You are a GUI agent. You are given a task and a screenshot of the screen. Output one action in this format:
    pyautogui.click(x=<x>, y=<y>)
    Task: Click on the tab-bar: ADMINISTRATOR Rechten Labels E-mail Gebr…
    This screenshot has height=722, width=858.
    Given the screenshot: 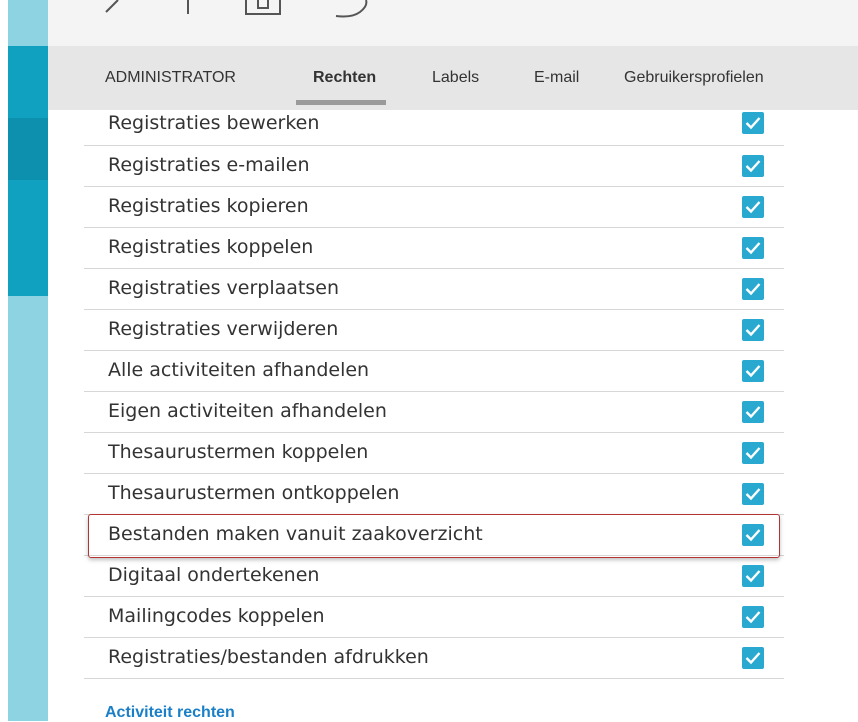 What is the action you would take?
    pyautogui.click(x=453, y=78)
    